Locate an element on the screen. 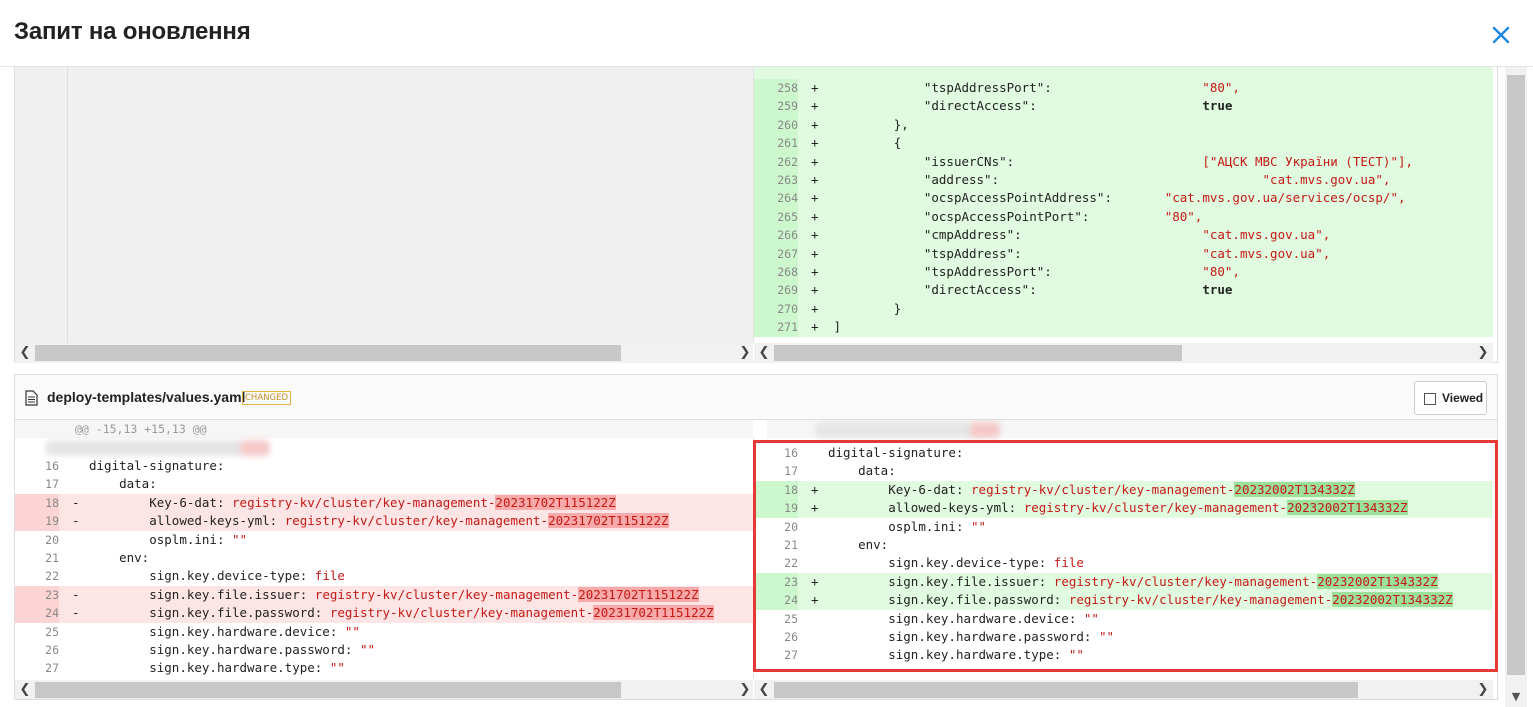 This screenshot has height=707, width=1533. changed-badge: CHANGED is located at coordinates (267, 398).